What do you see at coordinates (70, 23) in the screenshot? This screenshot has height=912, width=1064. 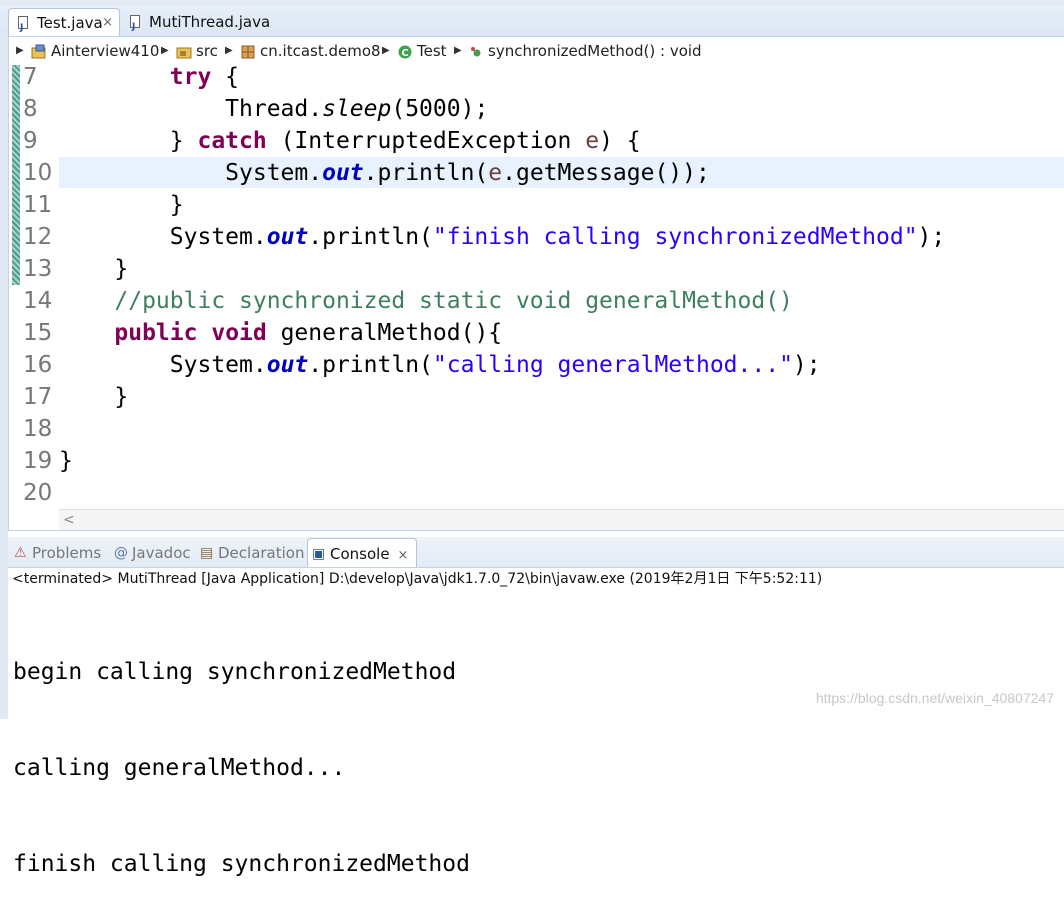 I see `tab-label: Test.java` at bounding box center [70, 23].